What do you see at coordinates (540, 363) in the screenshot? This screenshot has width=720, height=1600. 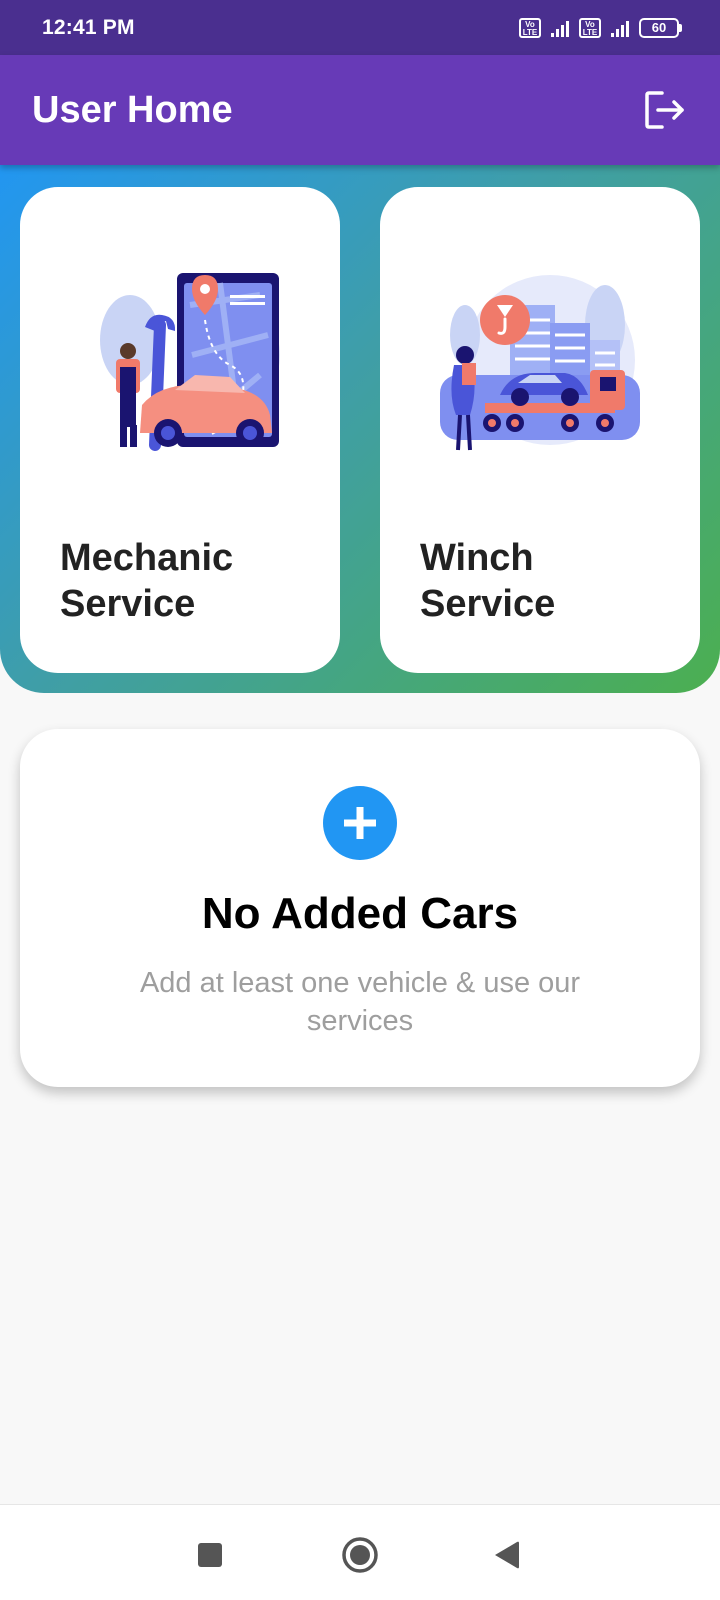 I see `tow-truck-illustration` at bounding box center [540, 363].